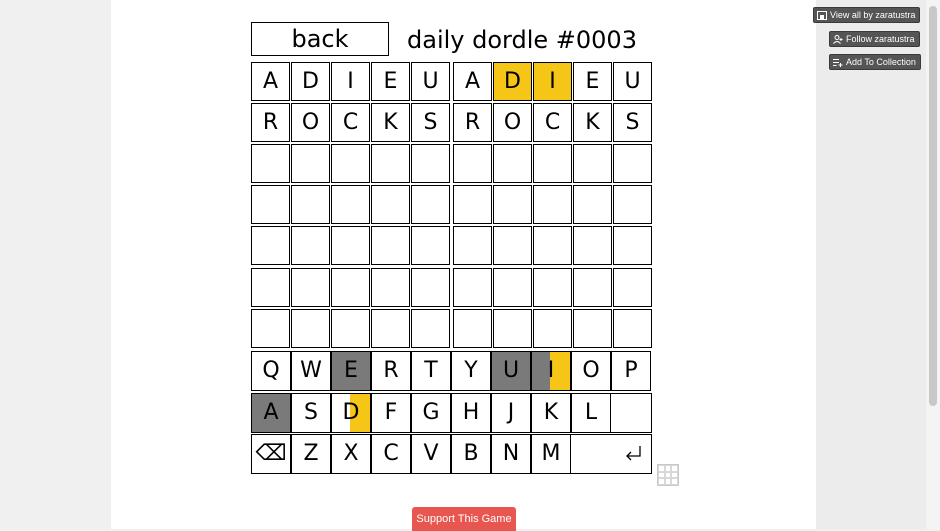 The width and height of the screenshot is (940, 531). I want to click on key-v: V, so click(431, 454).